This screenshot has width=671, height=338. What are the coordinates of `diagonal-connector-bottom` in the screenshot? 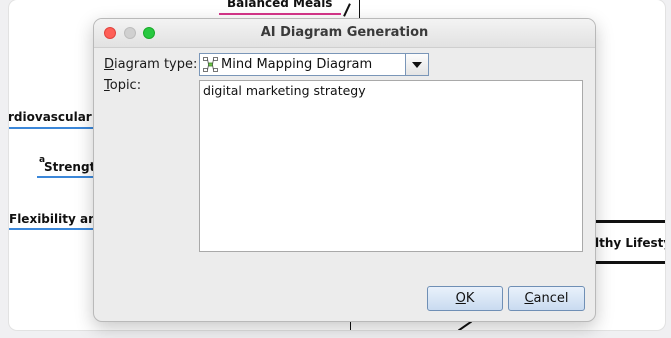 It's located at (465, 325).